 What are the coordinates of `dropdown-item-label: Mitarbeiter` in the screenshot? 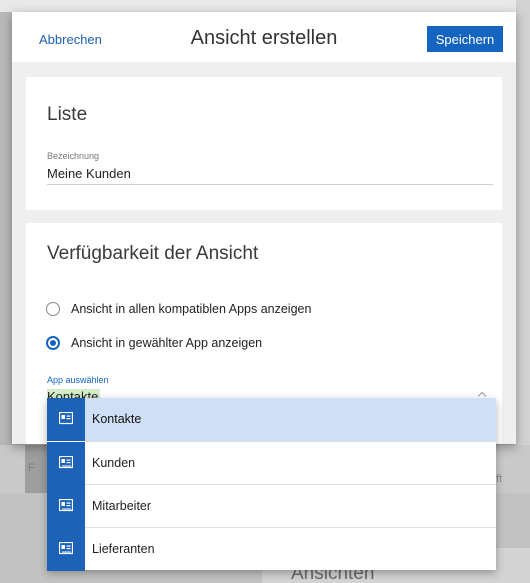 It's located at (122, 506).